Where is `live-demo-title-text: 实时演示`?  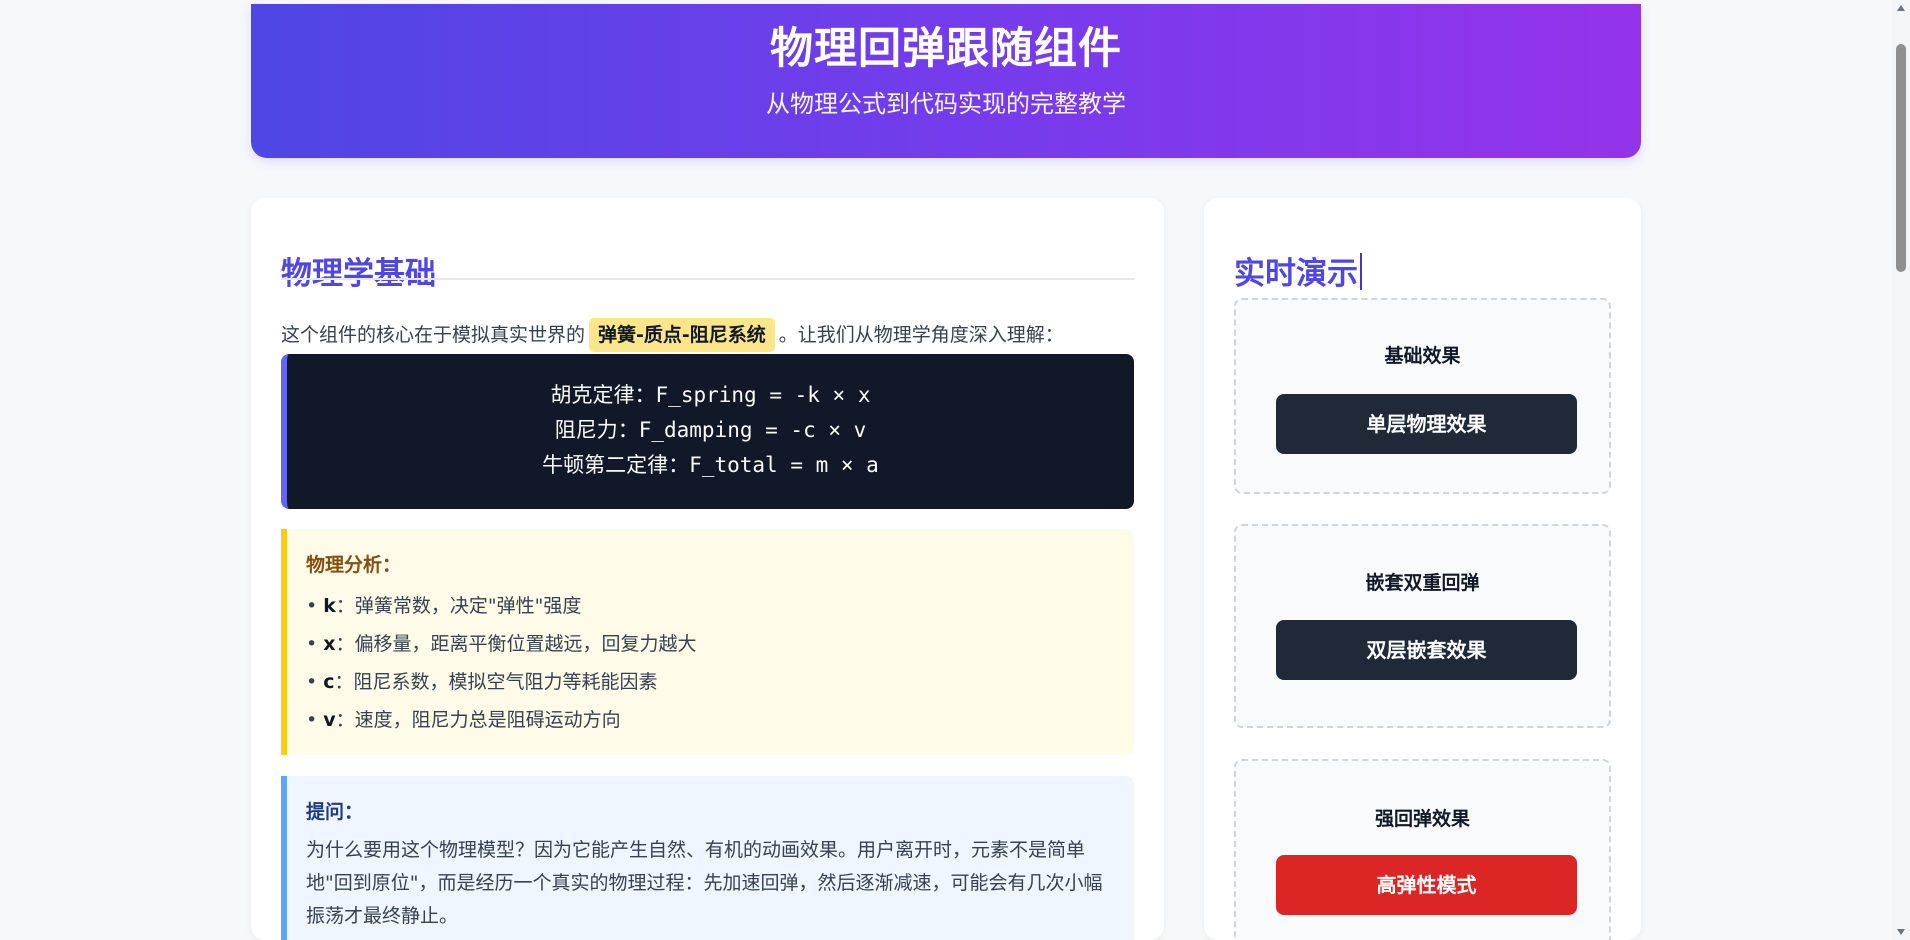 live-demo-title-text: 实时演示 is located at coordinates (1296, 273).